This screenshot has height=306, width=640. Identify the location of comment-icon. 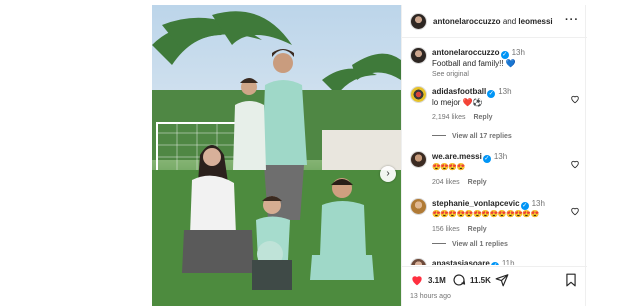
(459, 280).